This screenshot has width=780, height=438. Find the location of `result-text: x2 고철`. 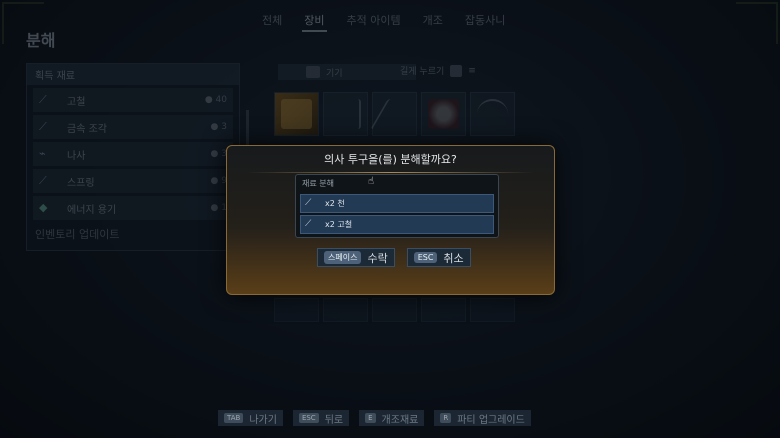

result-text: x2 고철 is located at coordinates (339, 224).